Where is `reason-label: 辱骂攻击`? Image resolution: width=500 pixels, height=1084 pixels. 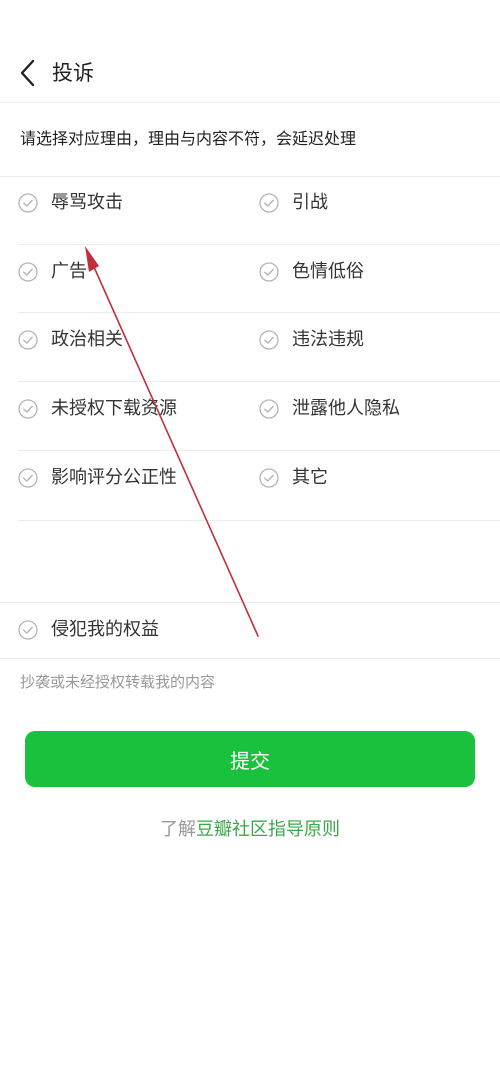
reason-label: 辱骂攻击 is located at coordinates (87, 202).